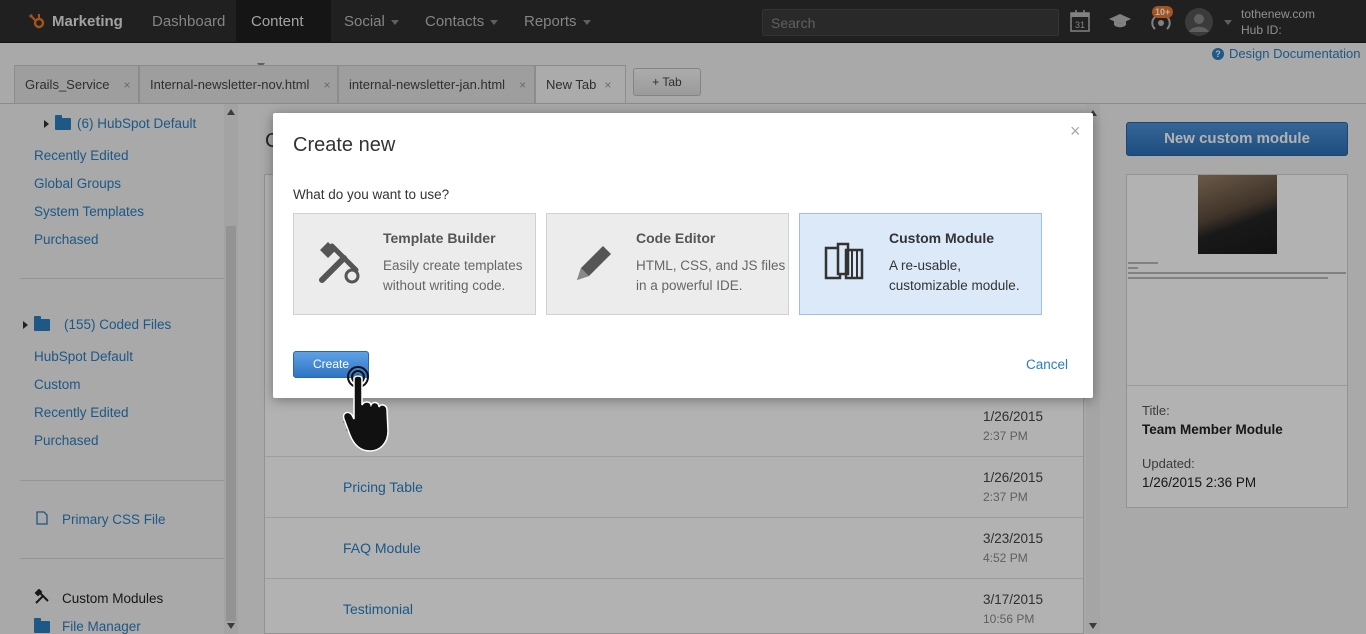 The height and width of the screenshot is (634, 1366). I want to click on module-icon, so click(844, 261).